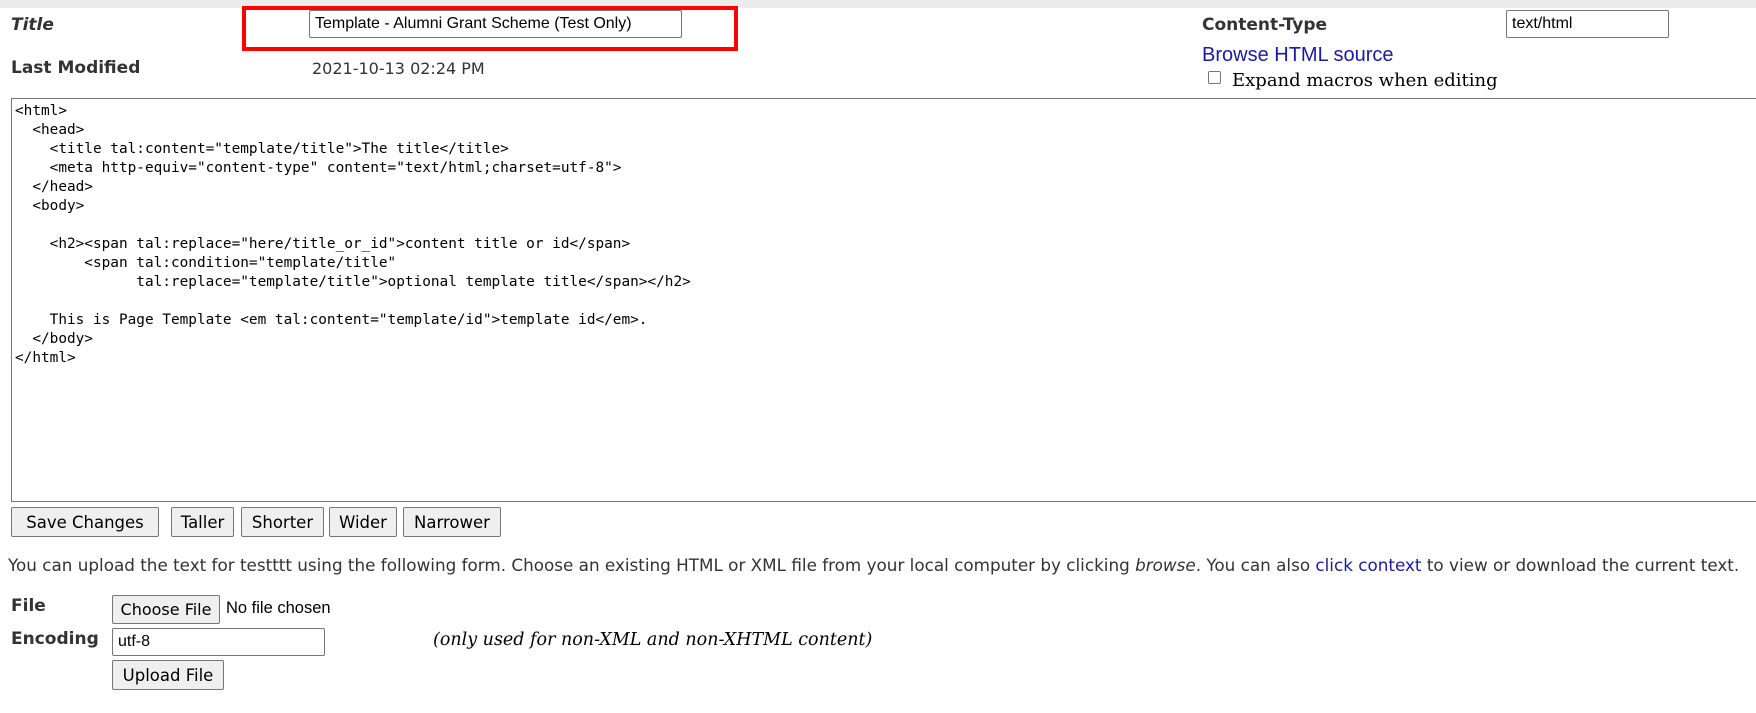 Image resolution: width=1756 pixels, height=713 pixels. Describe the element at coordinates (1165, 565) in the screenshot. I see `upload-text-browse: browse` at that location.